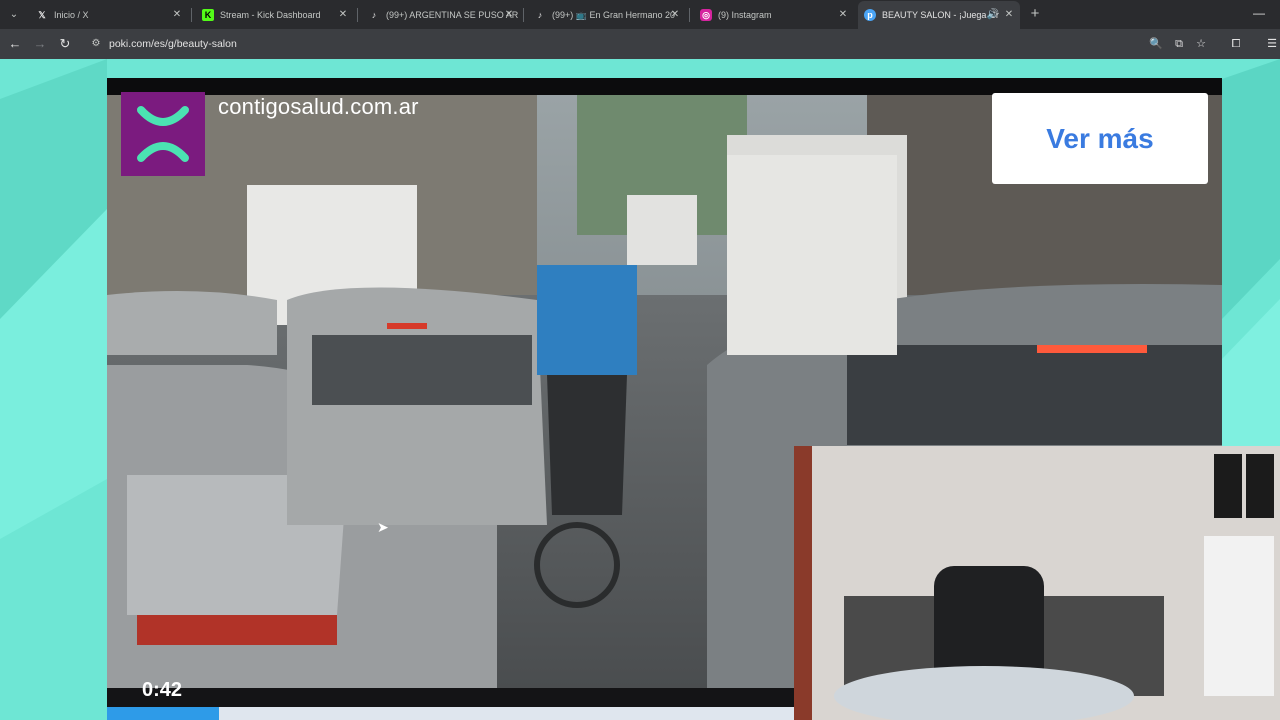 The width and height of the screenshot is (1280, 720). What do you see at coordinates (40, 44) in the screenshot?
I see `forward-arrow-icon: →` at bounding box center [40, 44].